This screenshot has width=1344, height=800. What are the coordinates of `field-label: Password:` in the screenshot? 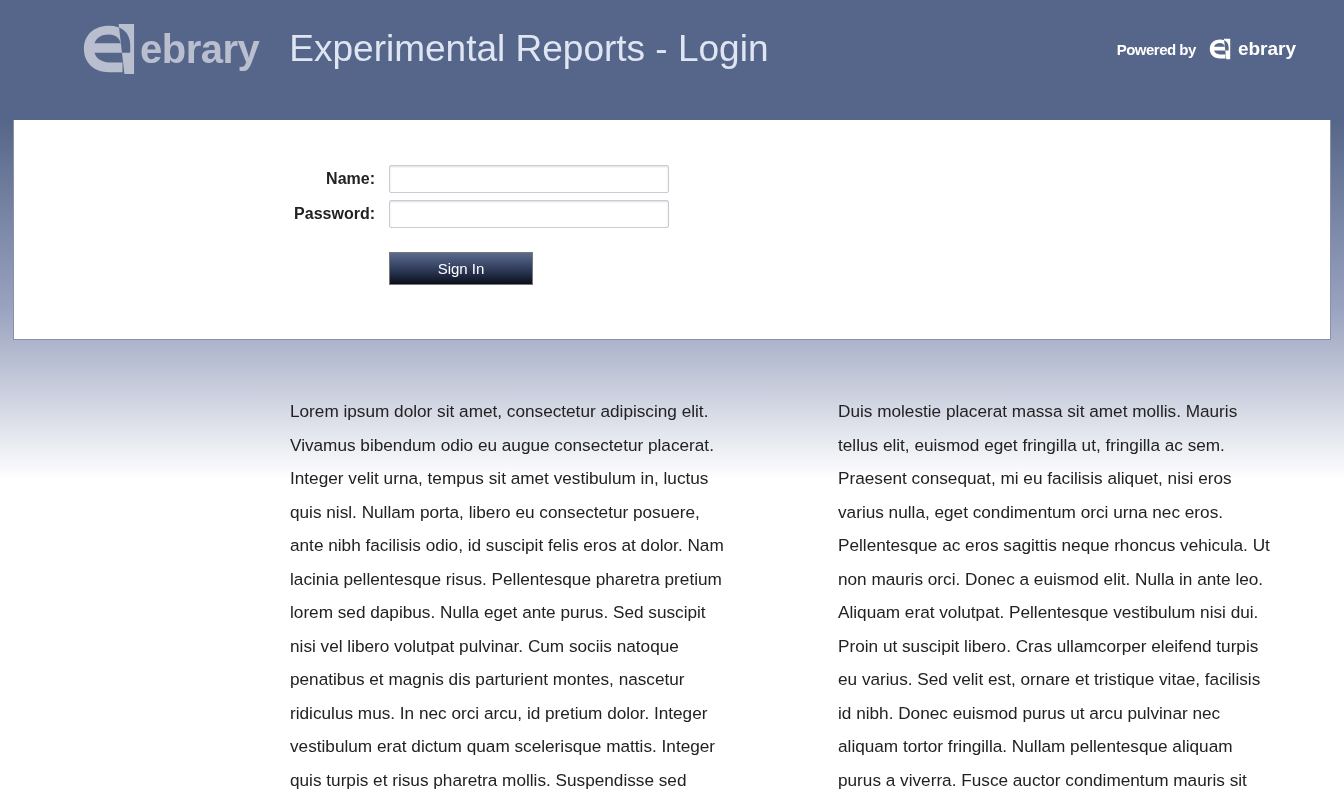 It's located at (334, 214).